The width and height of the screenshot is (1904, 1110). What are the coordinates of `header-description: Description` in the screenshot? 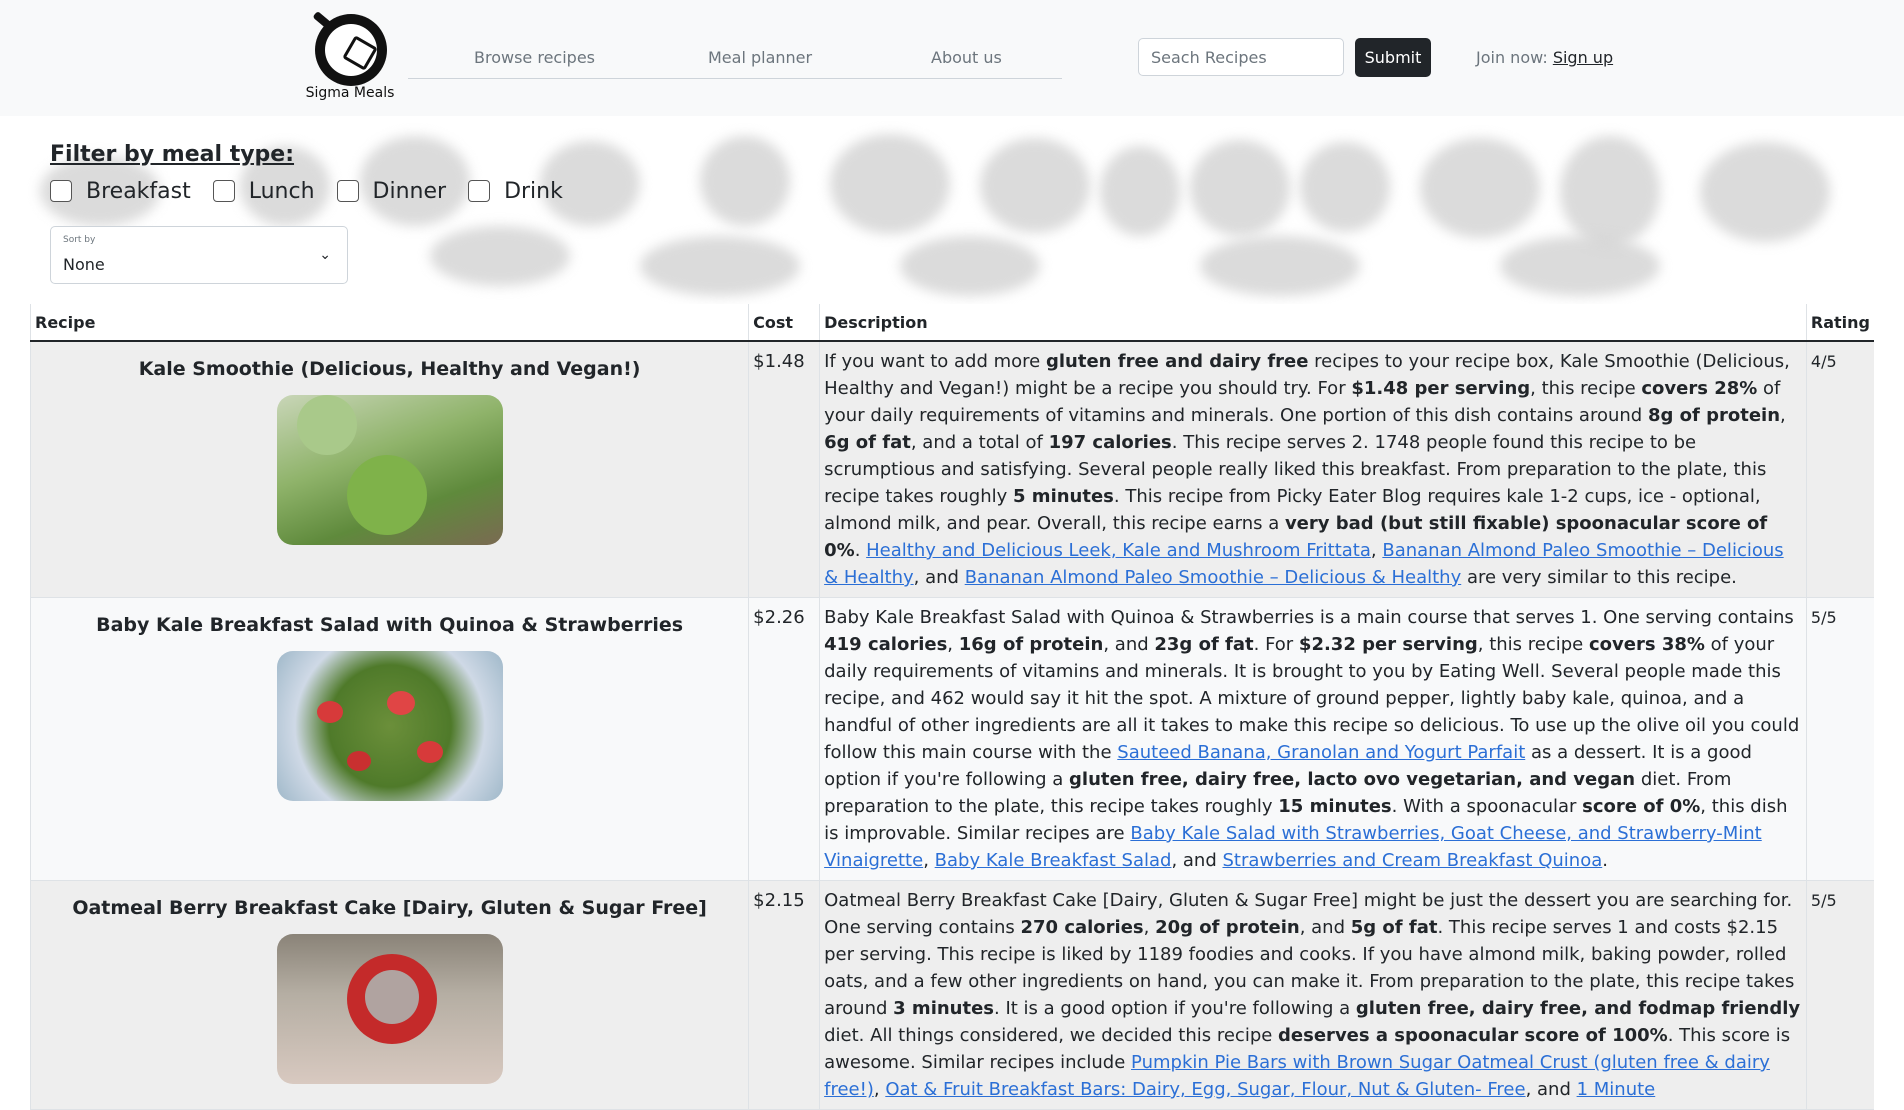 It's located at (1313, 323).